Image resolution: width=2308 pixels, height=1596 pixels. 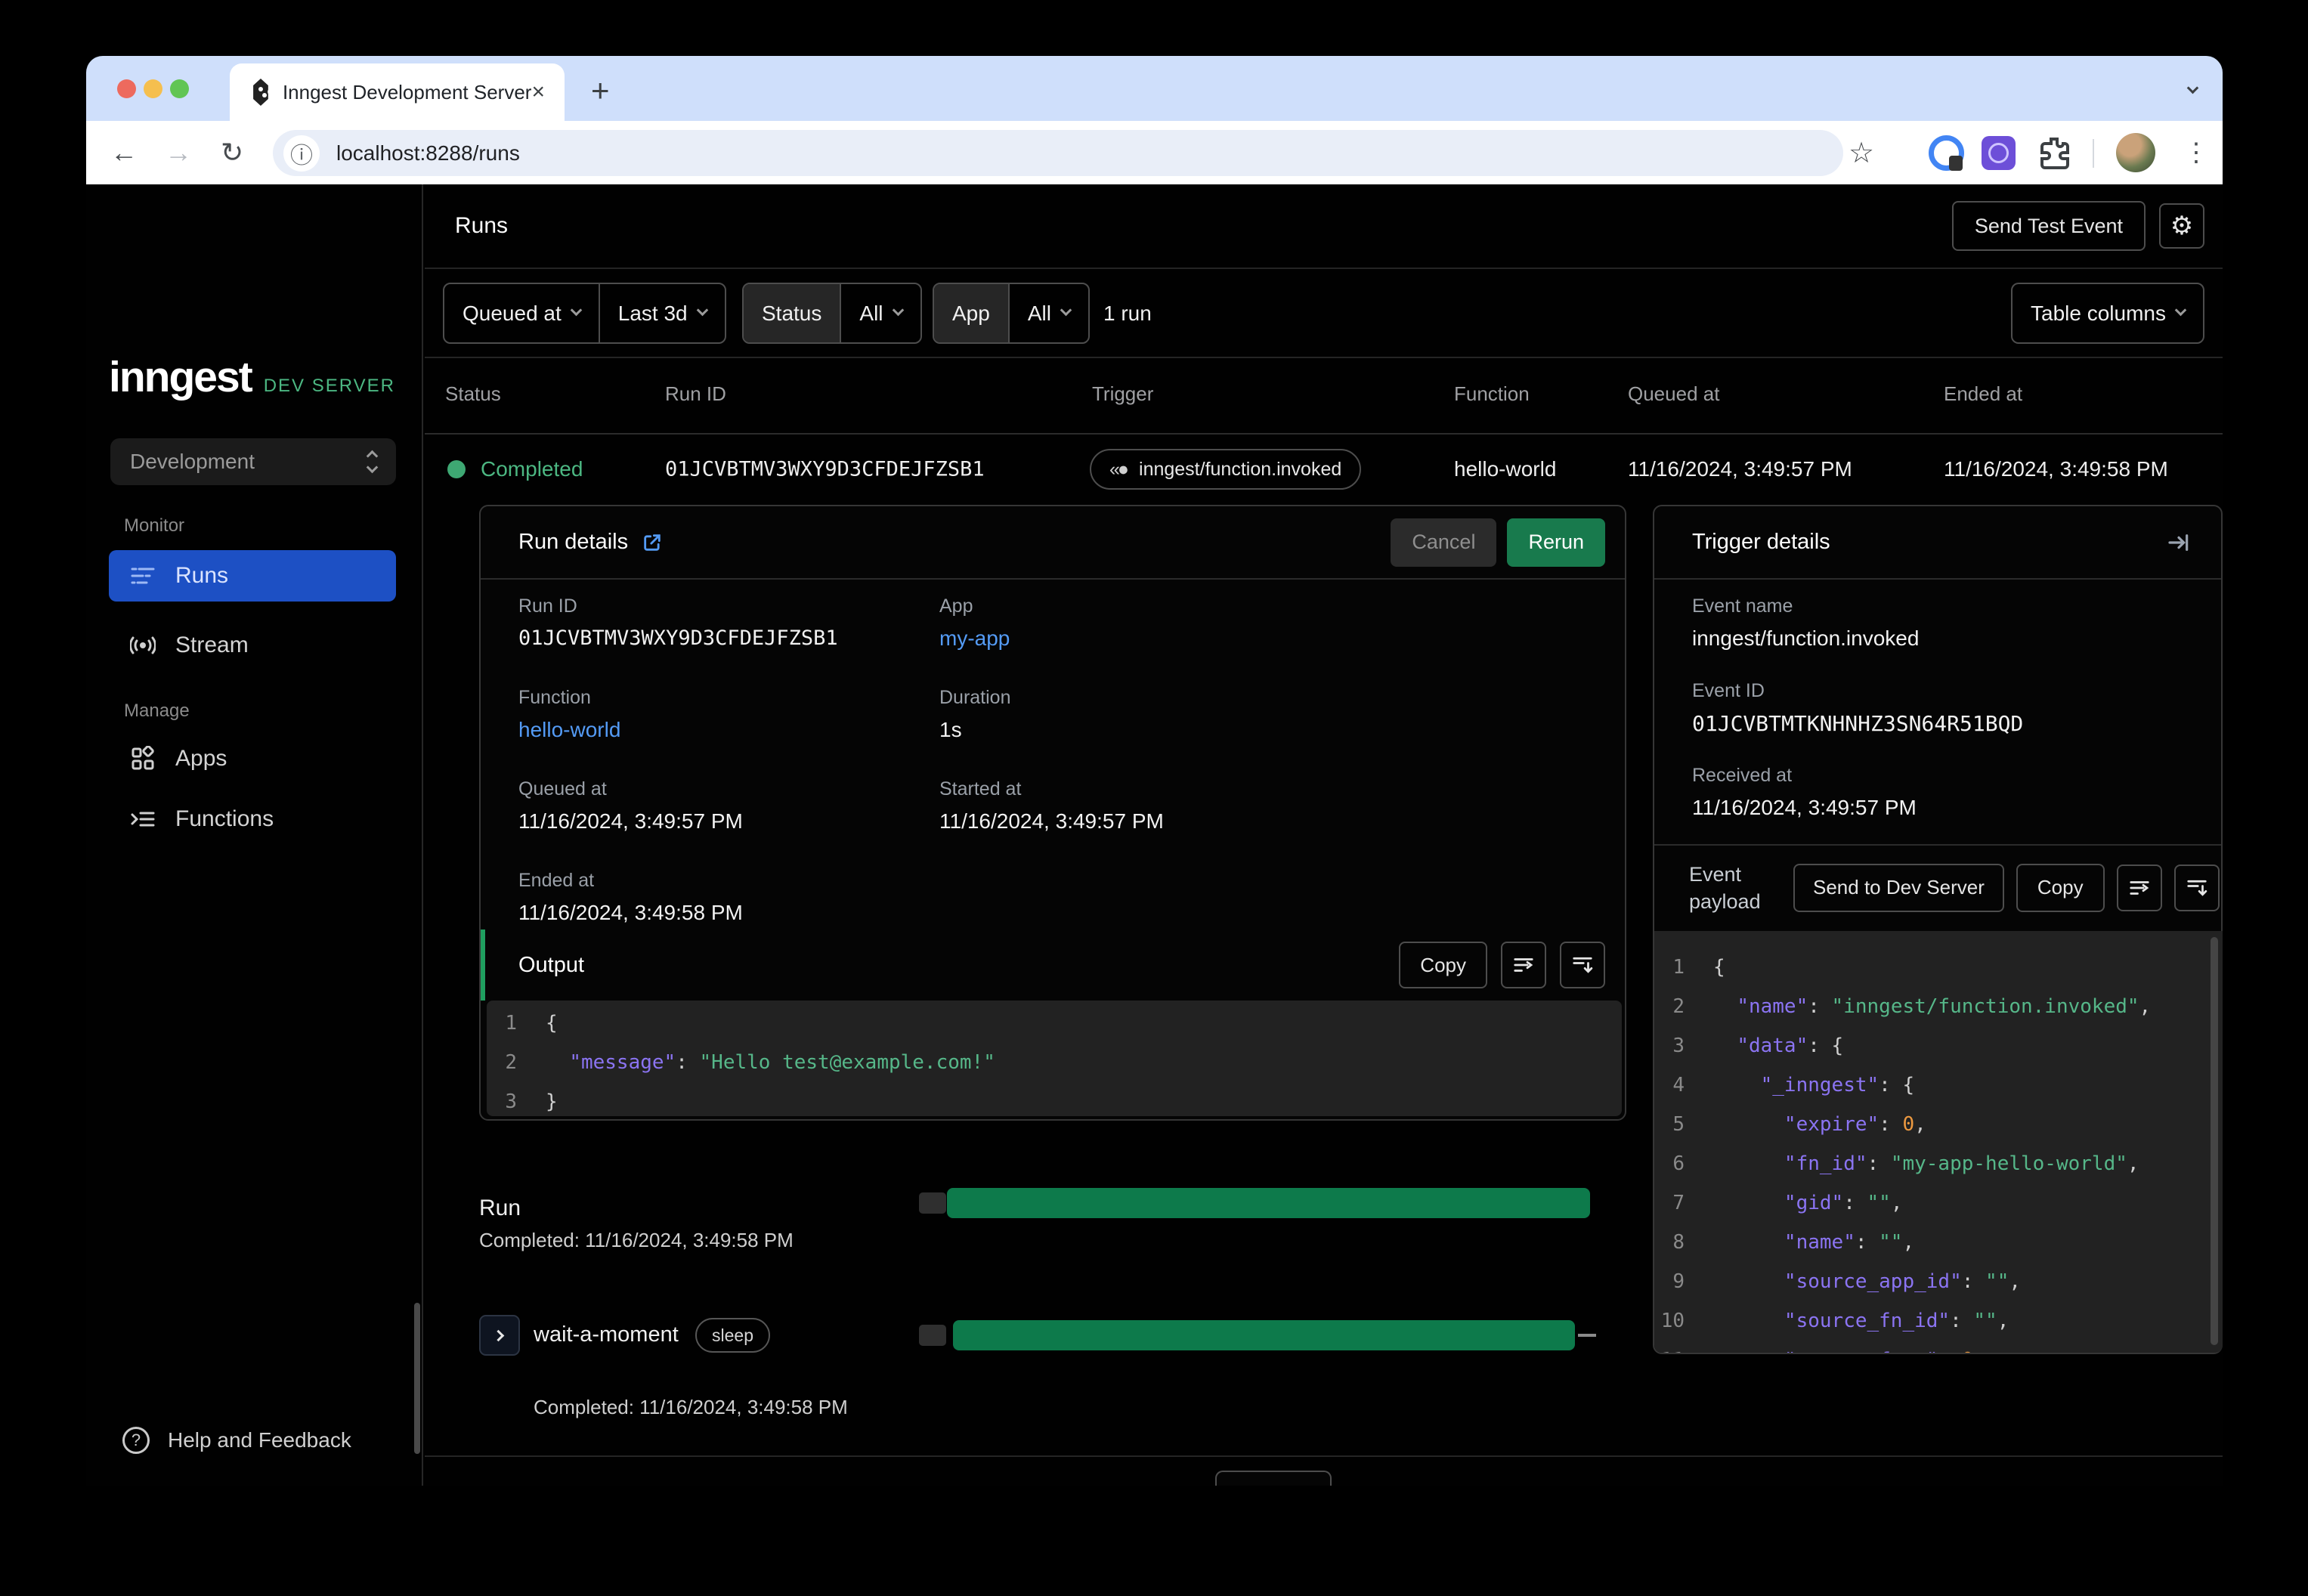 I want to click on new-tab-button: +, so click(x=600, y=91).